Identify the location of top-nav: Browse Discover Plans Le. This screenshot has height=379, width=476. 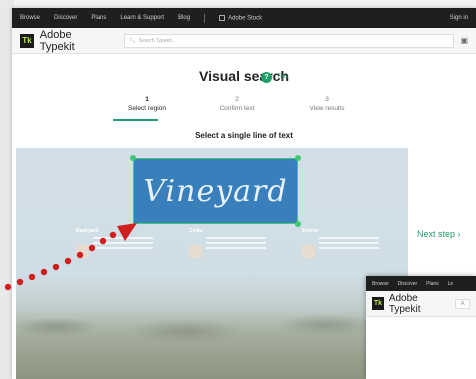
(421, 283).